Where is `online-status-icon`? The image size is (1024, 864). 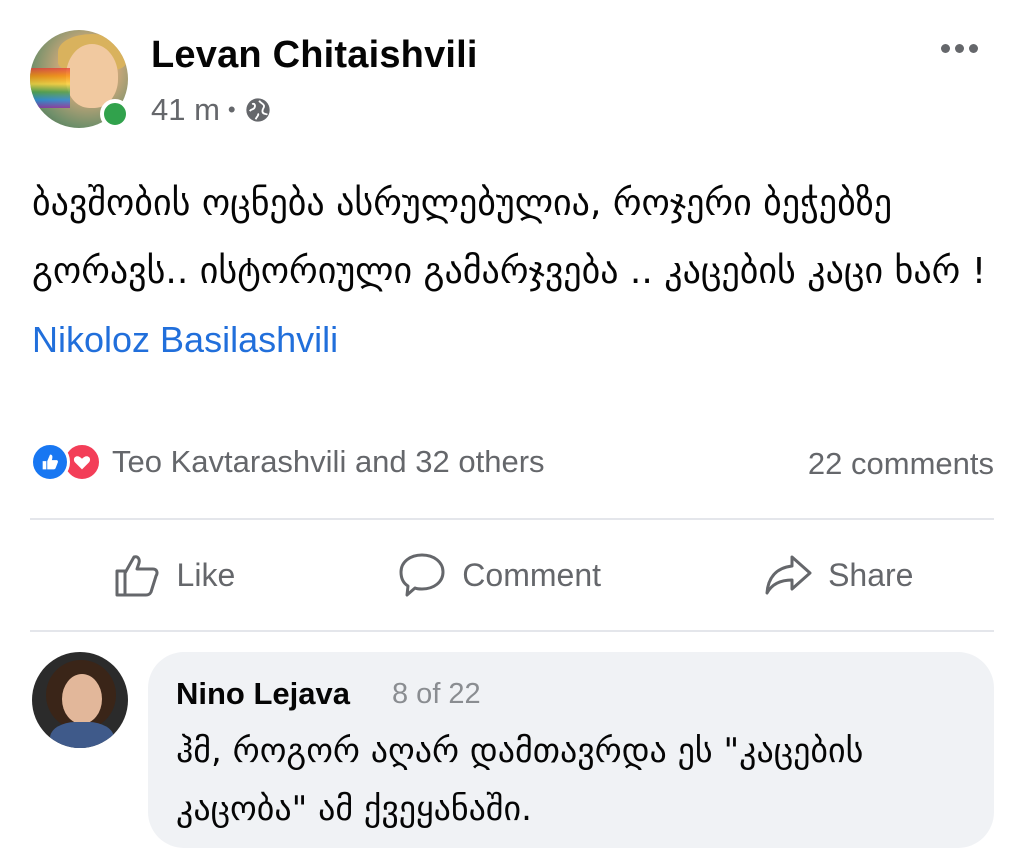
online-status-icon is located at coordinates (115, 114).